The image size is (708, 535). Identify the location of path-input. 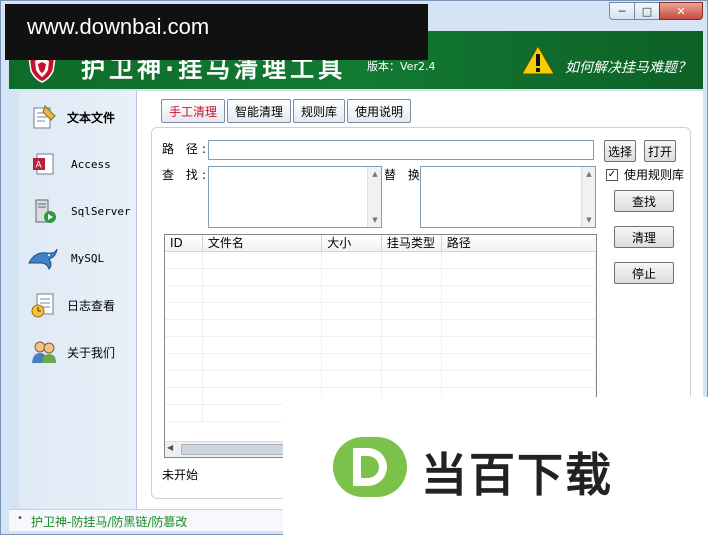
(401, 150).